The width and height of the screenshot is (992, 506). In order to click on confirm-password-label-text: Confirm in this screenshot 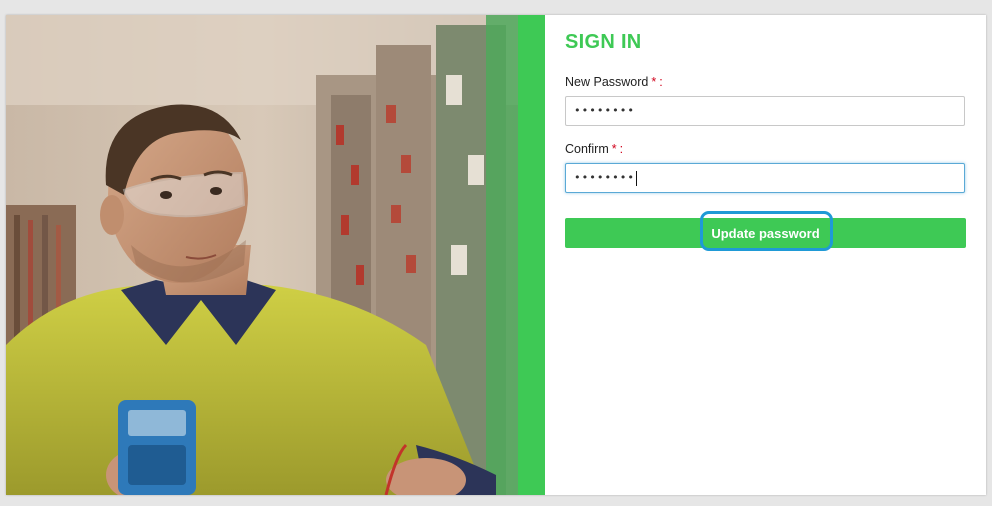, I will do `click(587, 149)`.